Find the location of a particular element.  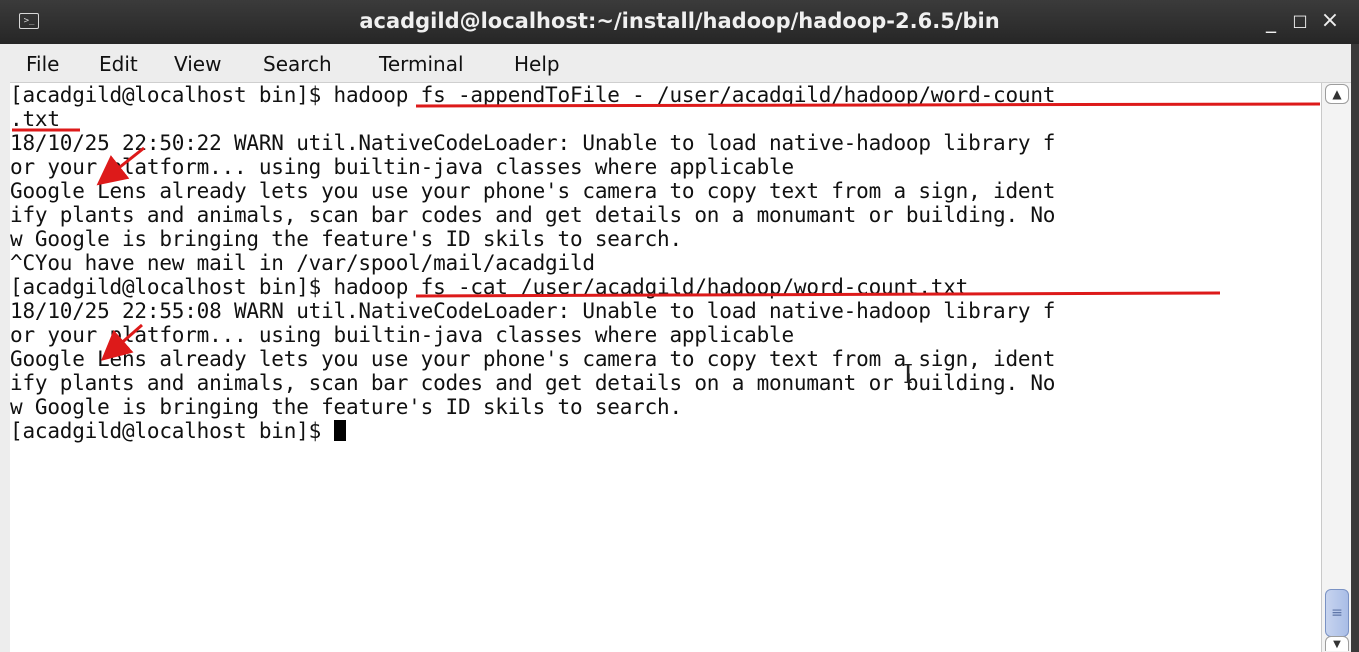

desktop-background-edge is located at coordinates (1355, 348).